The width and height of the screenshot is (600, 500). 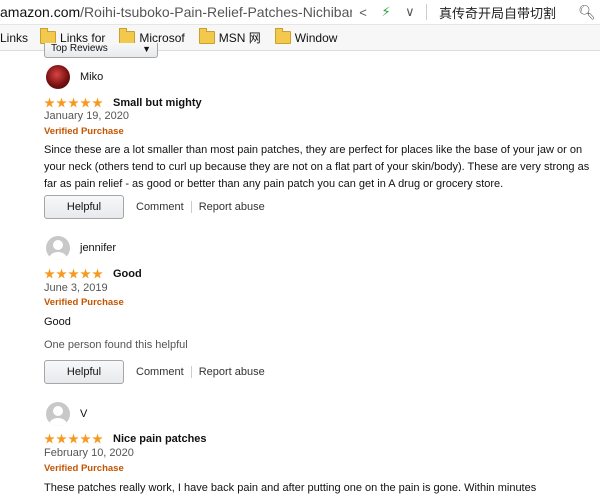 I want to click on bookmark-windows: Window, so click(x=306, y=36).